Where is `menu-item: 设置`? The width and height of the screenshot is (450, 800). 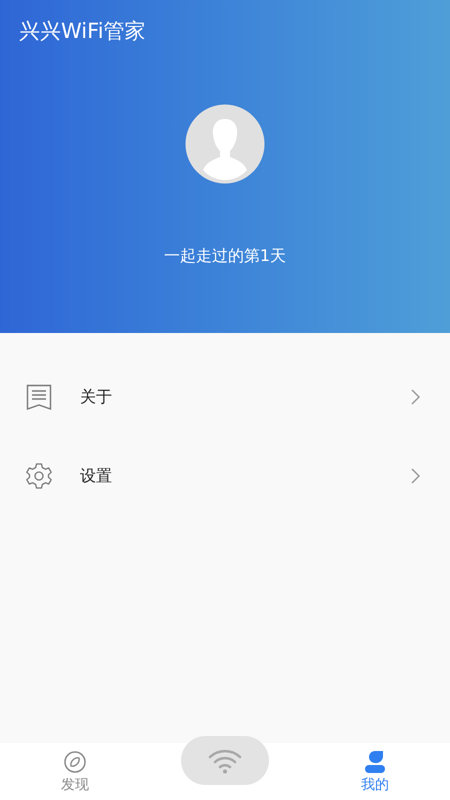 menu-item: 设置 is located at coordinates (225, 475).